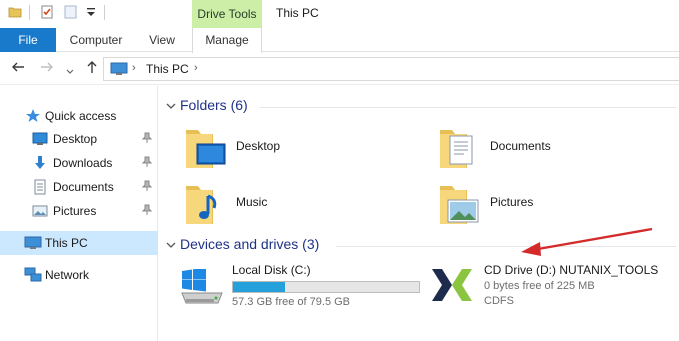 The height and width of the screenshot is (341, 679). What do you see at coordinates (162, 40) in the screenshot?
I see `tab-view: View` at bounding box center [162, 40].